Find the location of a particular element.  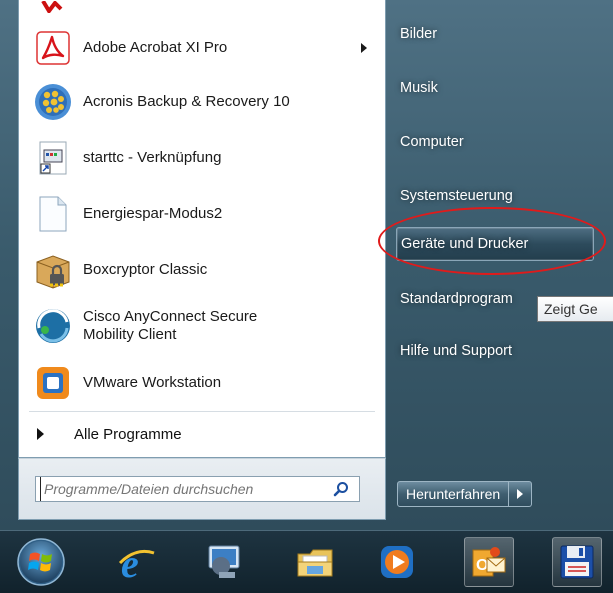

acronis-icon is located at coordinates (53, 102).